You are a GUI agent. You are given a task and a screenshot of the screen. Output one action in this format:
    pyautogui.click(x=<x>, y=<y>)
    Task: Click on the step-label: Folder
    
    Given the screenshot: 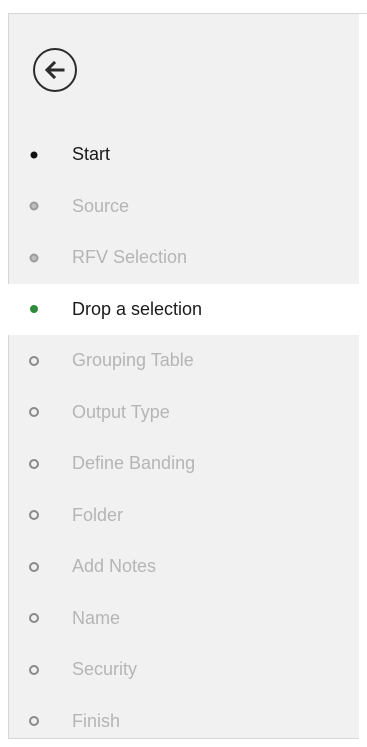 What is the action you would take?
    pyautogui.click(x=97, y=515)
    